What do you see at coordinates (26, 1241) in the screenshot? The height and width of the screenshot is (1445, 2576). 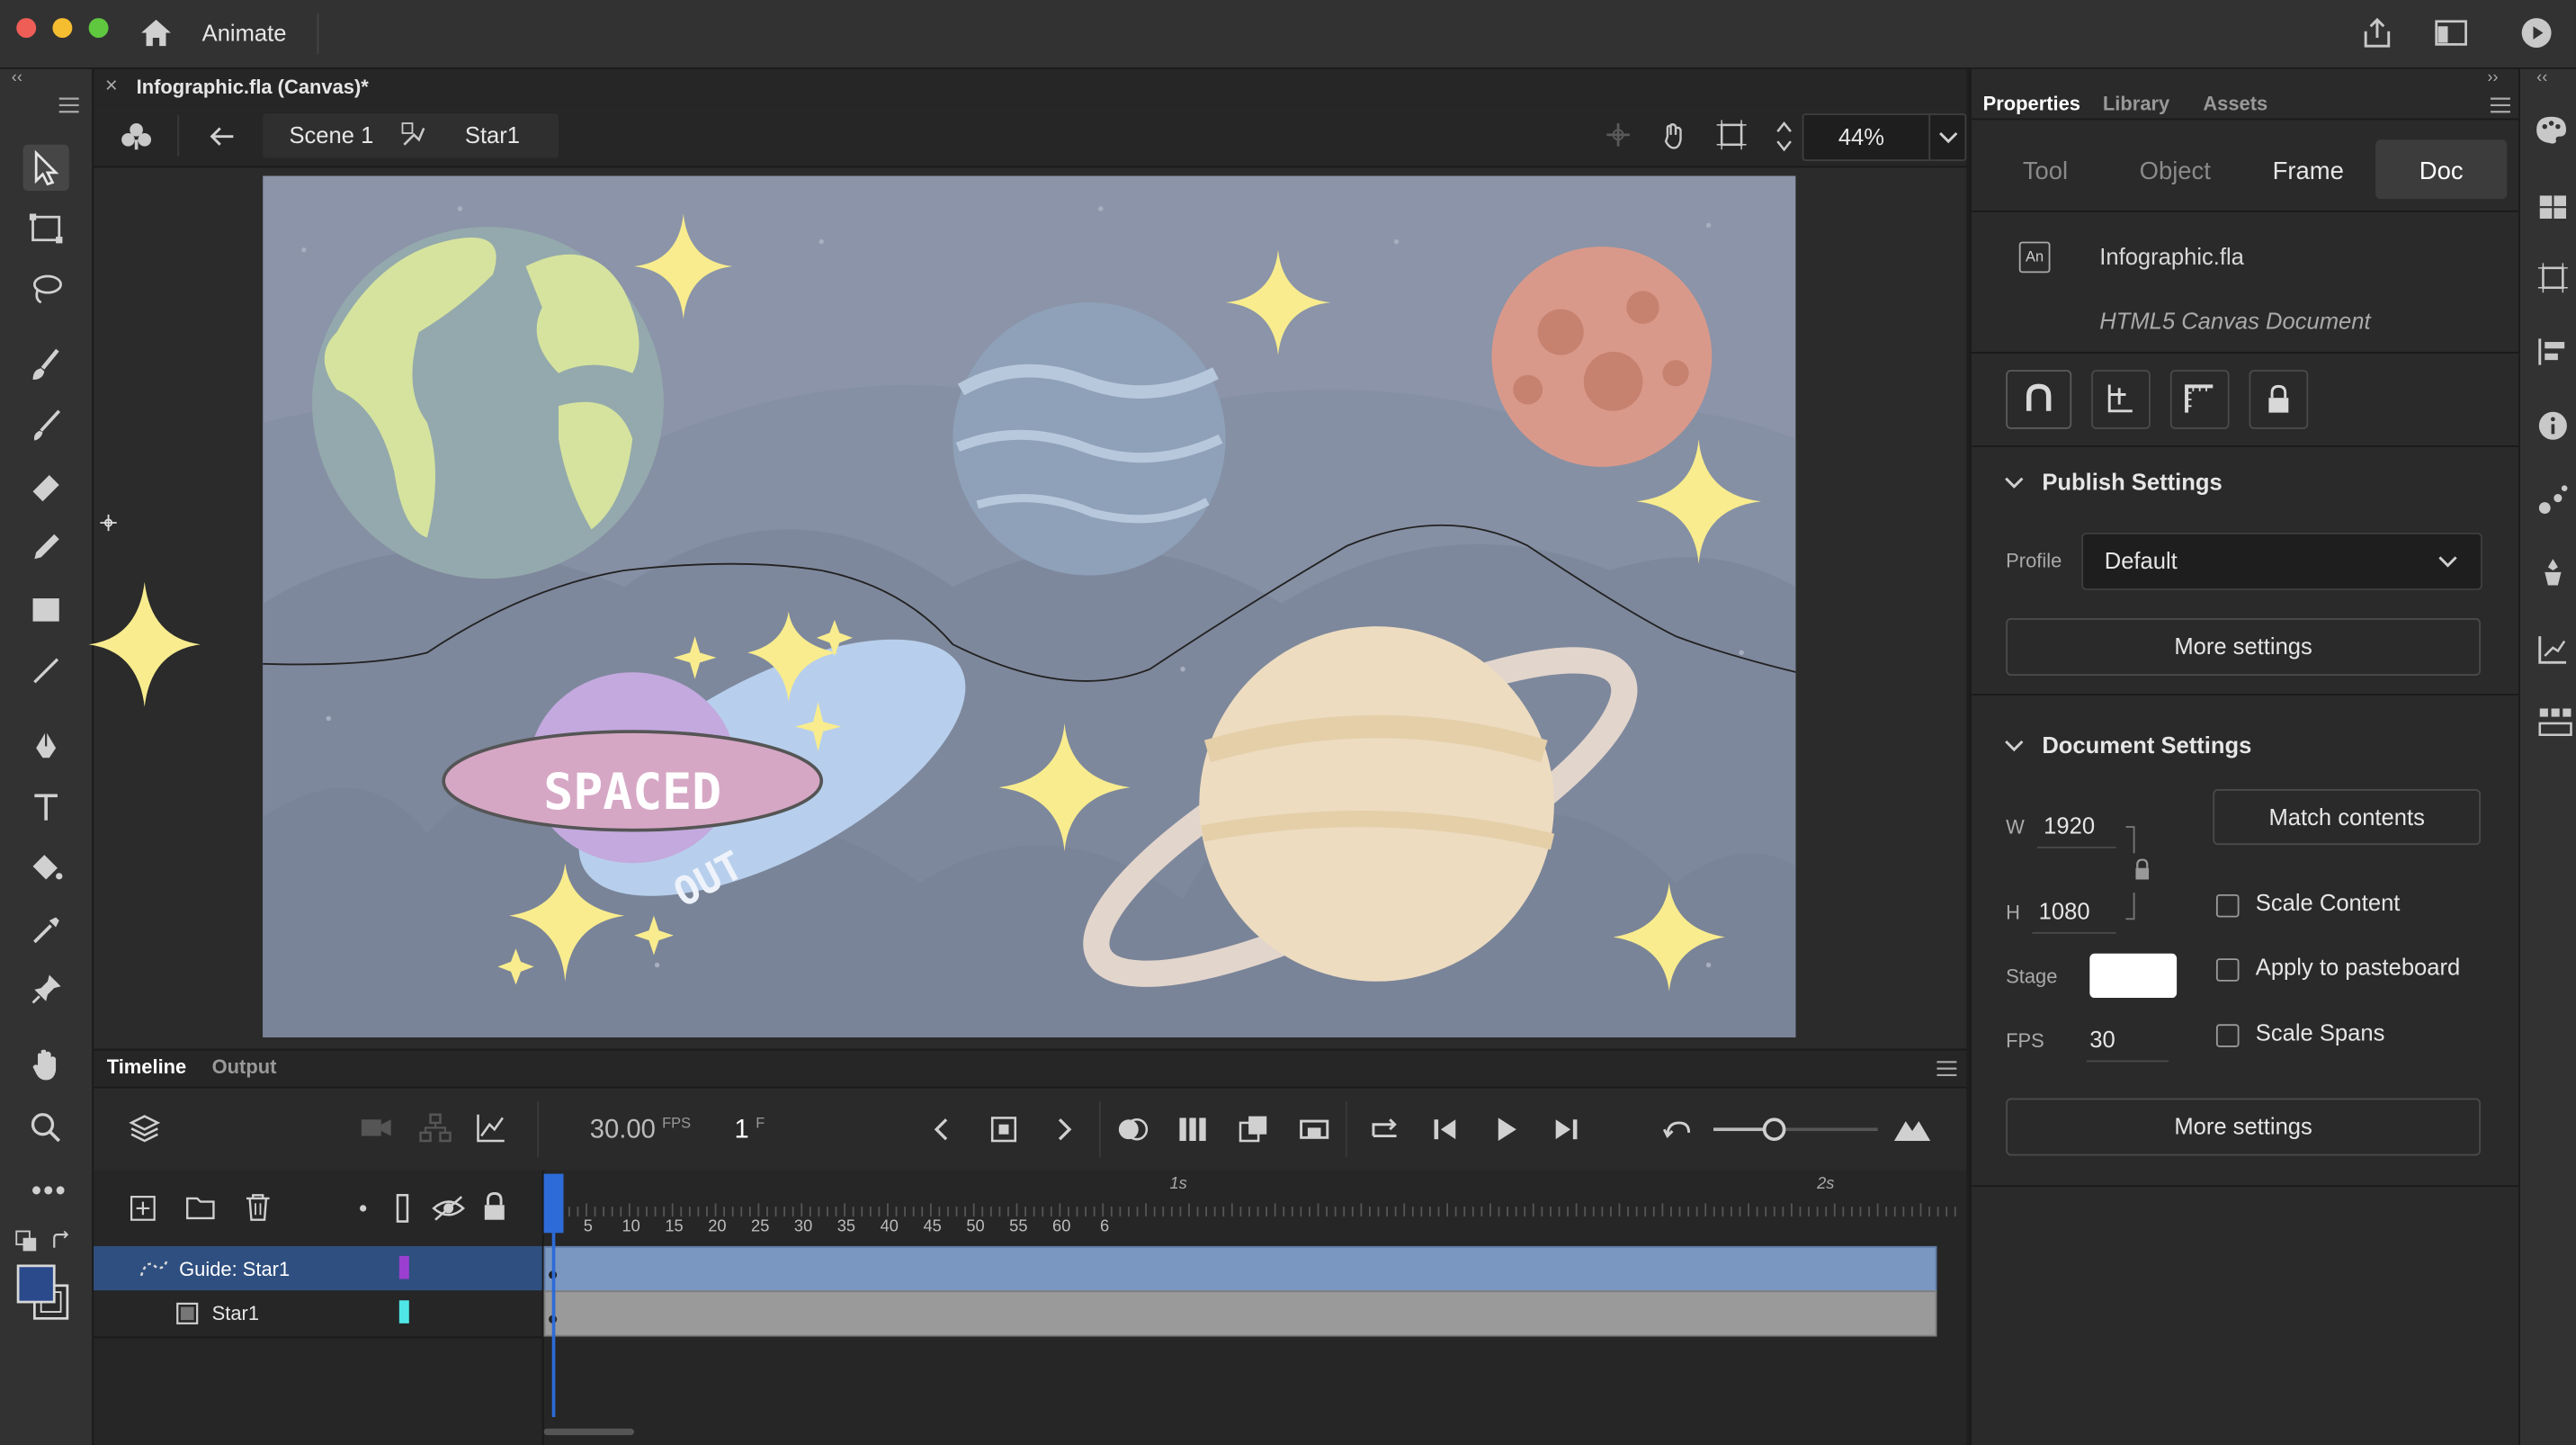 I see `default-colors-icon` at bounding box center [26, 1241].